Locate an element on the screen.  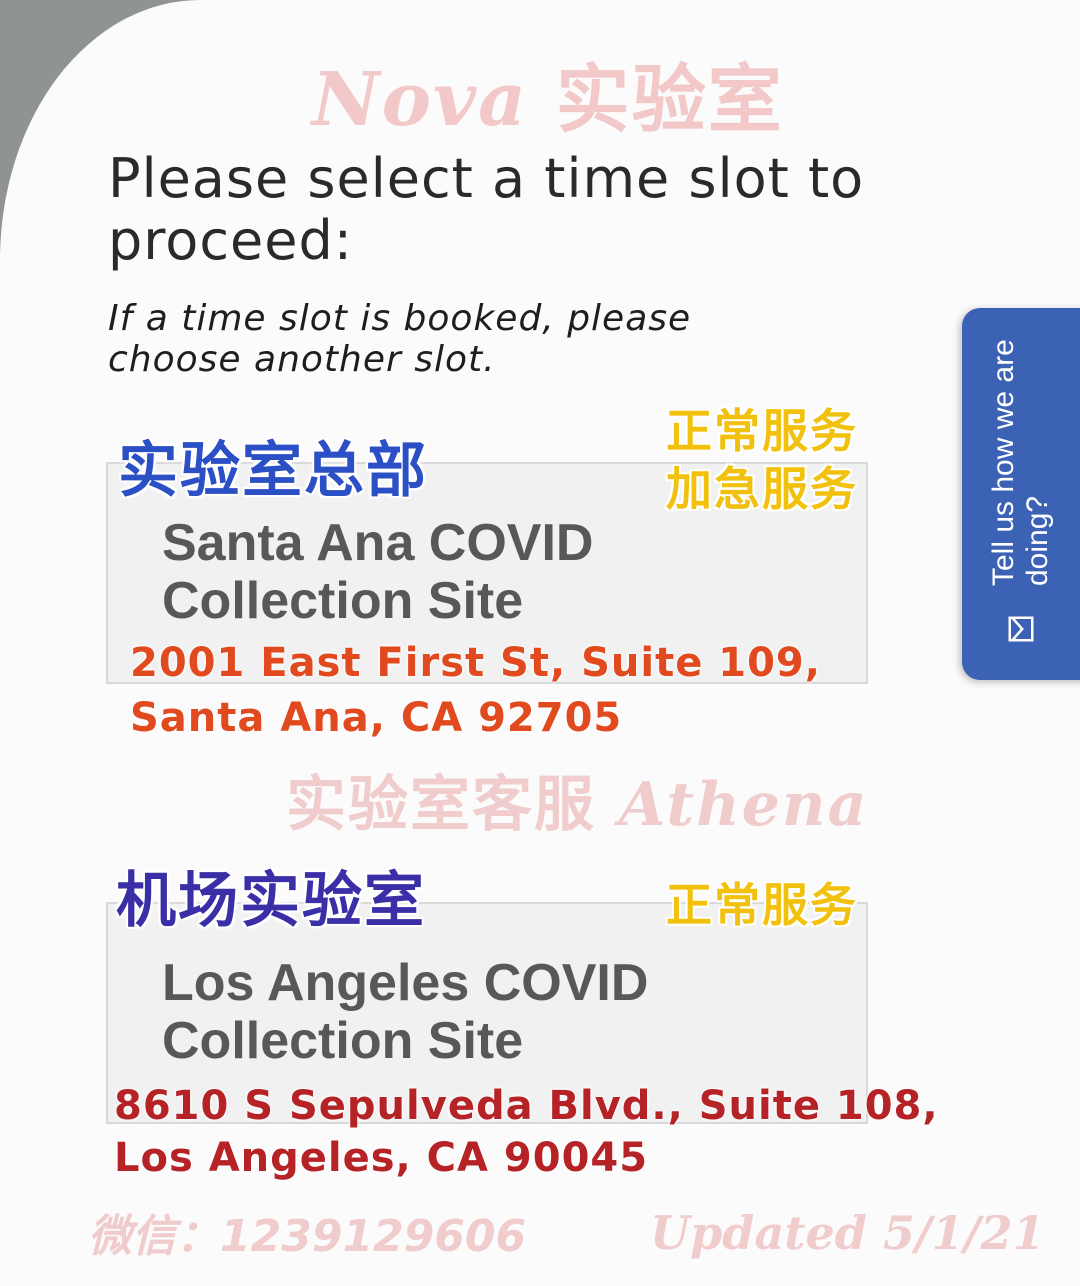
address-line-1: 2001 East First St, Suite 109, is located at coordinates (475, 663).